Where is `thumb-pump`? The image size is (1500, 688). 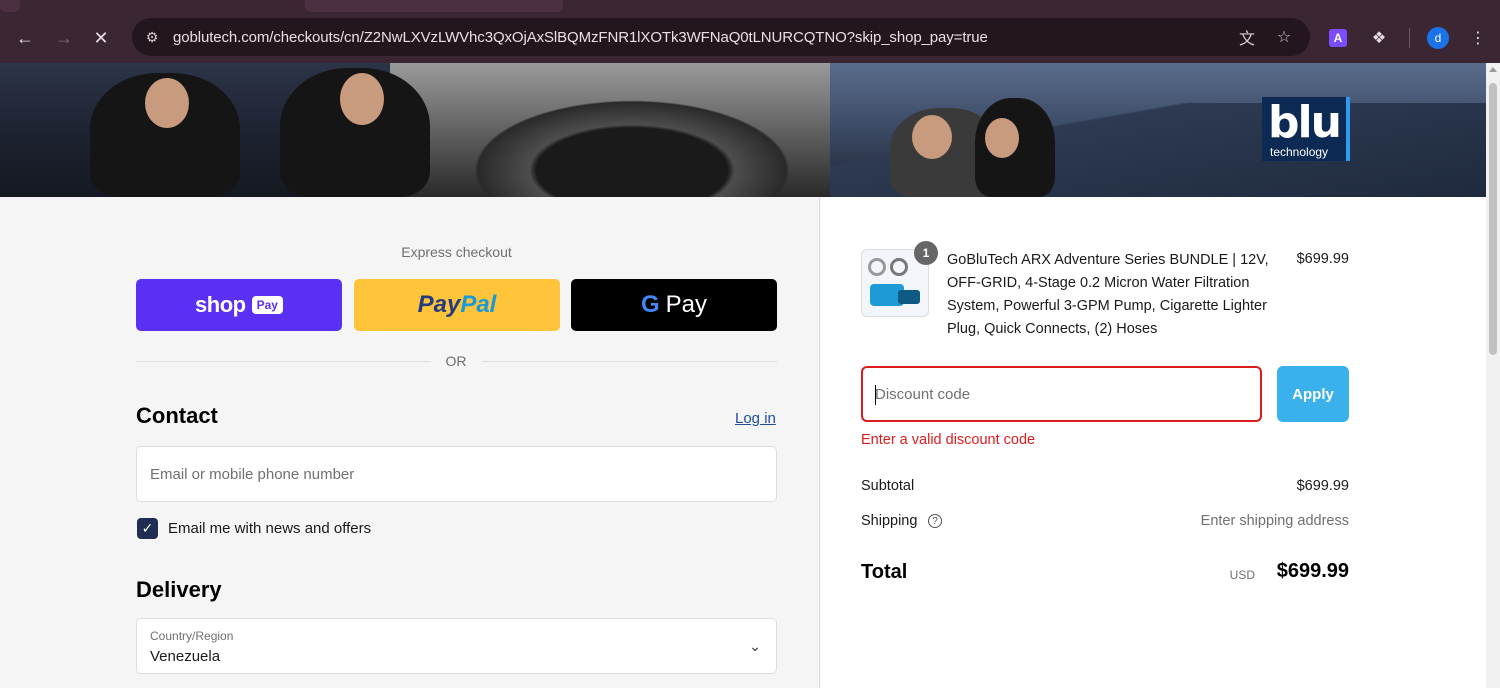 thumb-pump is located at coordinates (909, 297).